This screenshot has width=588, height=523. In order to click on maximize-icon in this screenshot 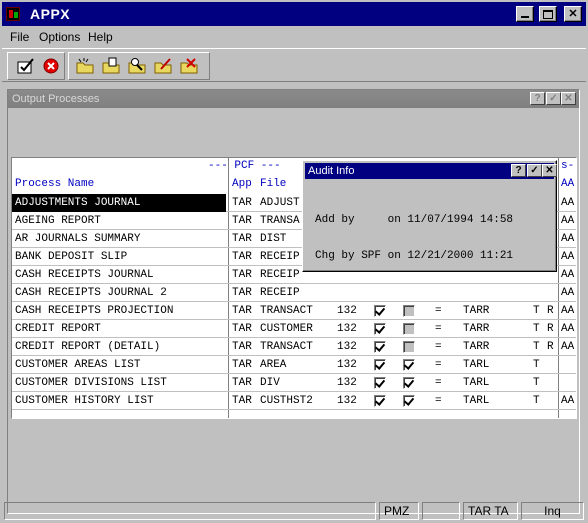, I will do `click(548, 14)`.